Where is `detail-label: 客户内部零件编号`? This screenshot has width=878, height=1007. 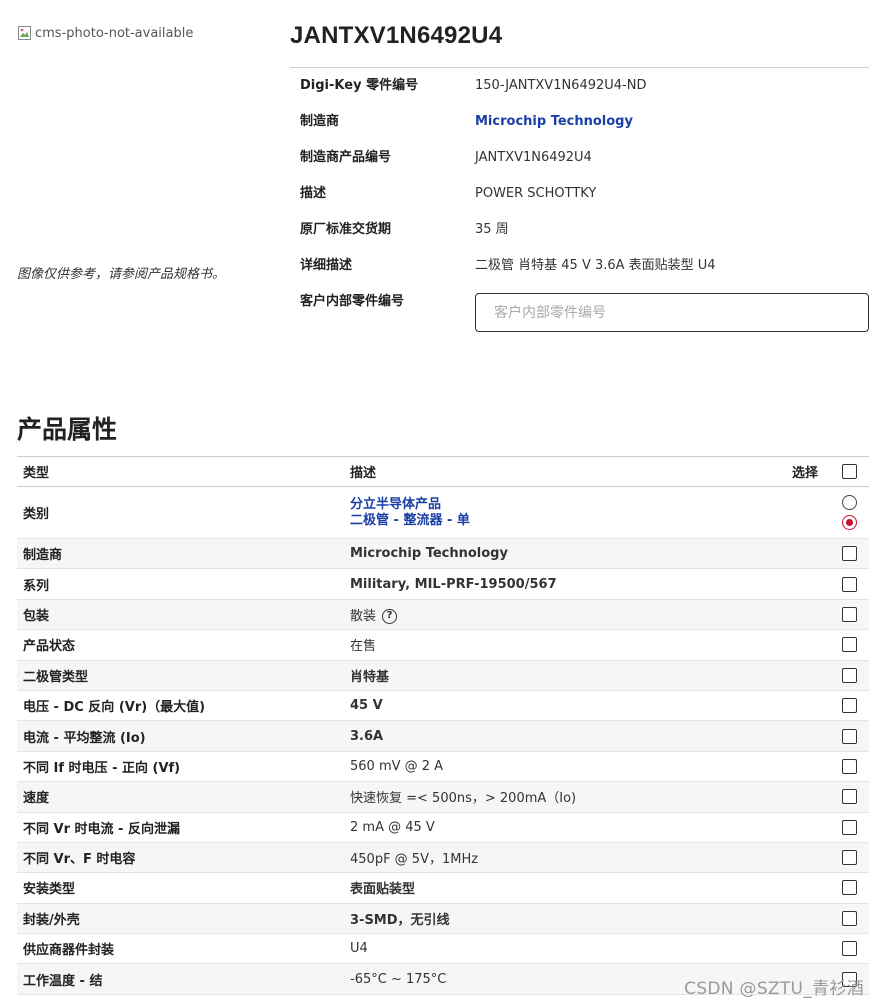
detail-label: 客户内部零件编号 is located at coordinates (352, 301).